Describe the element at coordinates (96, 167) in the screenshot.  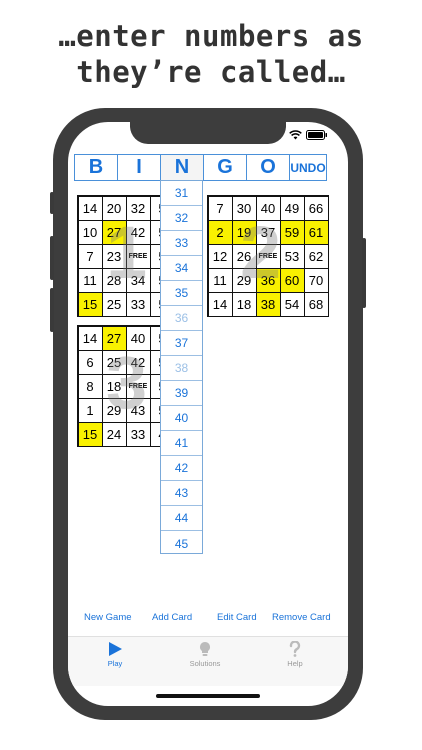
I see `column-b-button: B` at that location.